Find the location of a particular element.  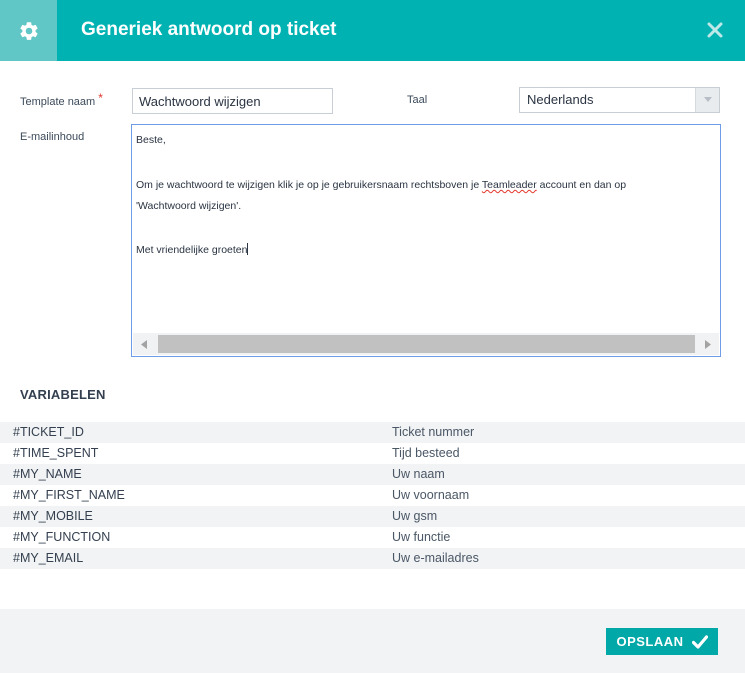

variable-description: Ticket nummer is located at coordinates (433, 432).